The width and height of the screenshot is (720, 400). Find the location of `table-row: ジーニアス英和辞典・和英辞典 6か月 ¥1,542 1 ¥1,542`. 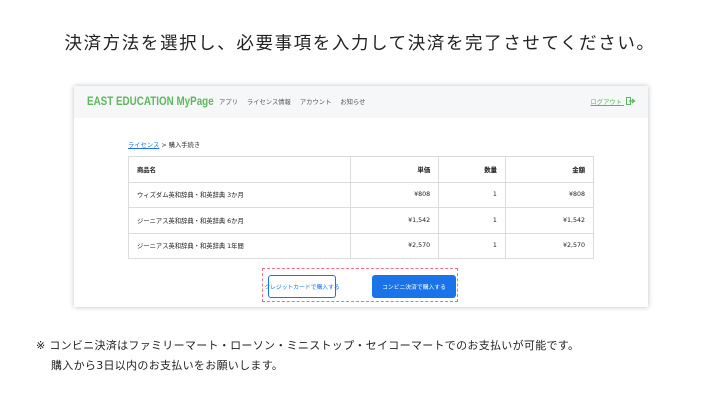

table-row: ジーニアス英和辞典・和英辞典 6か月 ¥1,542 1 ¥1,542 is located at coordinates (361, 220).